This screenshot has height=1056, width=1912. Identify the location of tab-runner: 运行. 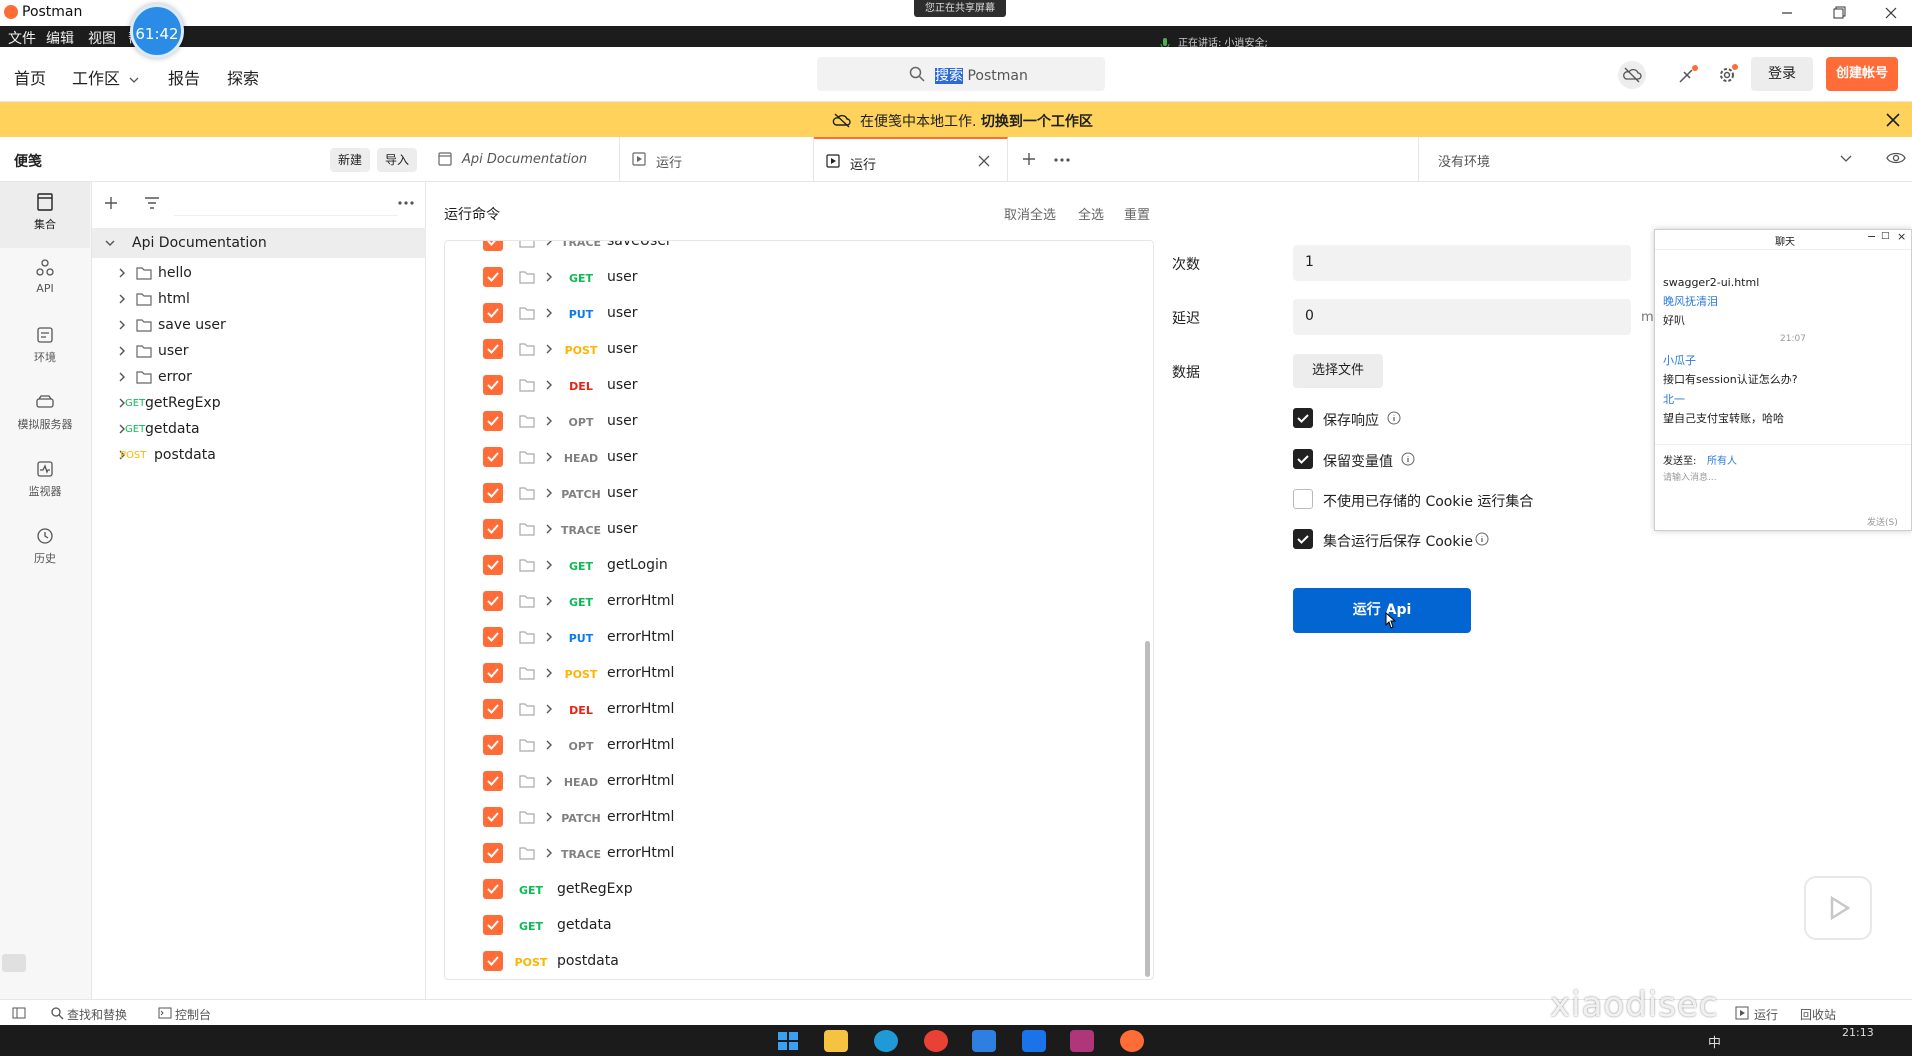
(717, 159).